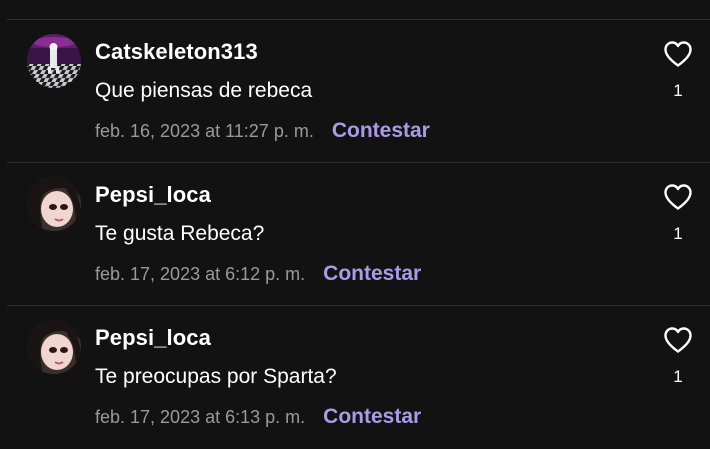  What do you see at coordinates (204, 90) in the screenshot?
I see `comment-text: Que piensas de rebeca` at bounding box center [204, 90].